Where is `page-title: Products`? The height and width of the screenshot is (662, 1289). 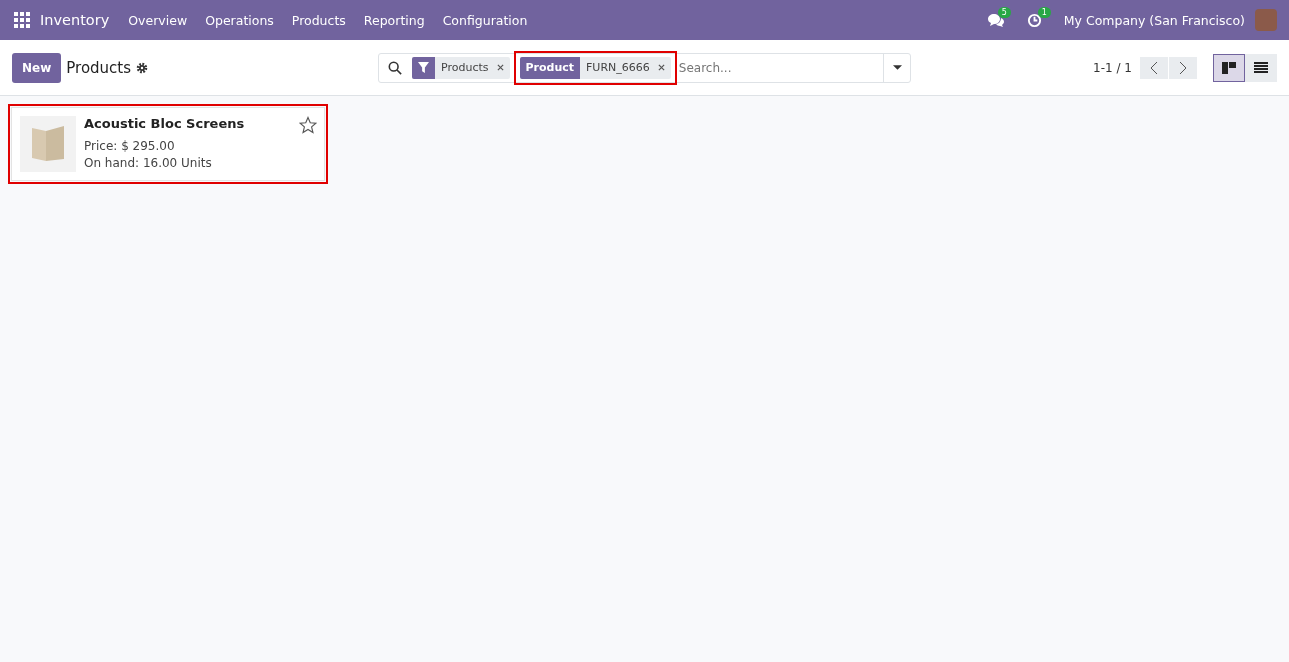 page-title: Products is located at coordinates (99, 67).